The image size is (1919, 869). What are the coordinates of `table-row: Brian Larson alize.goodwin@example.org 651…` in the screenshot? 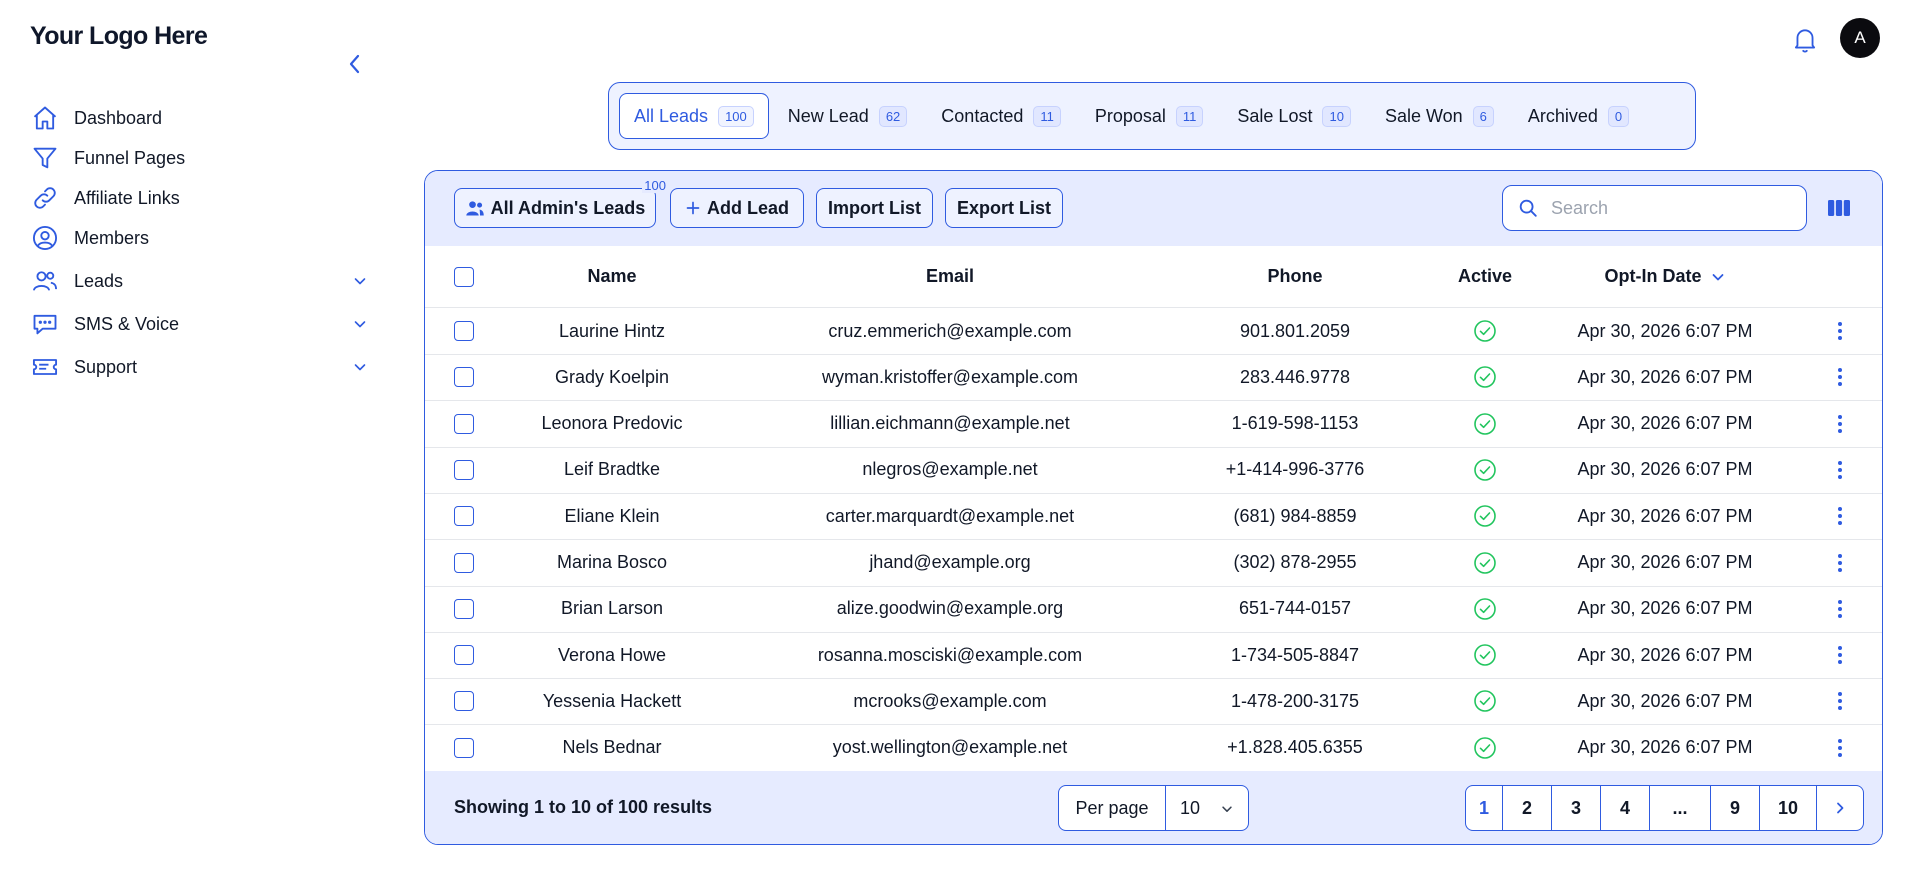 It's located at (1153, 609).